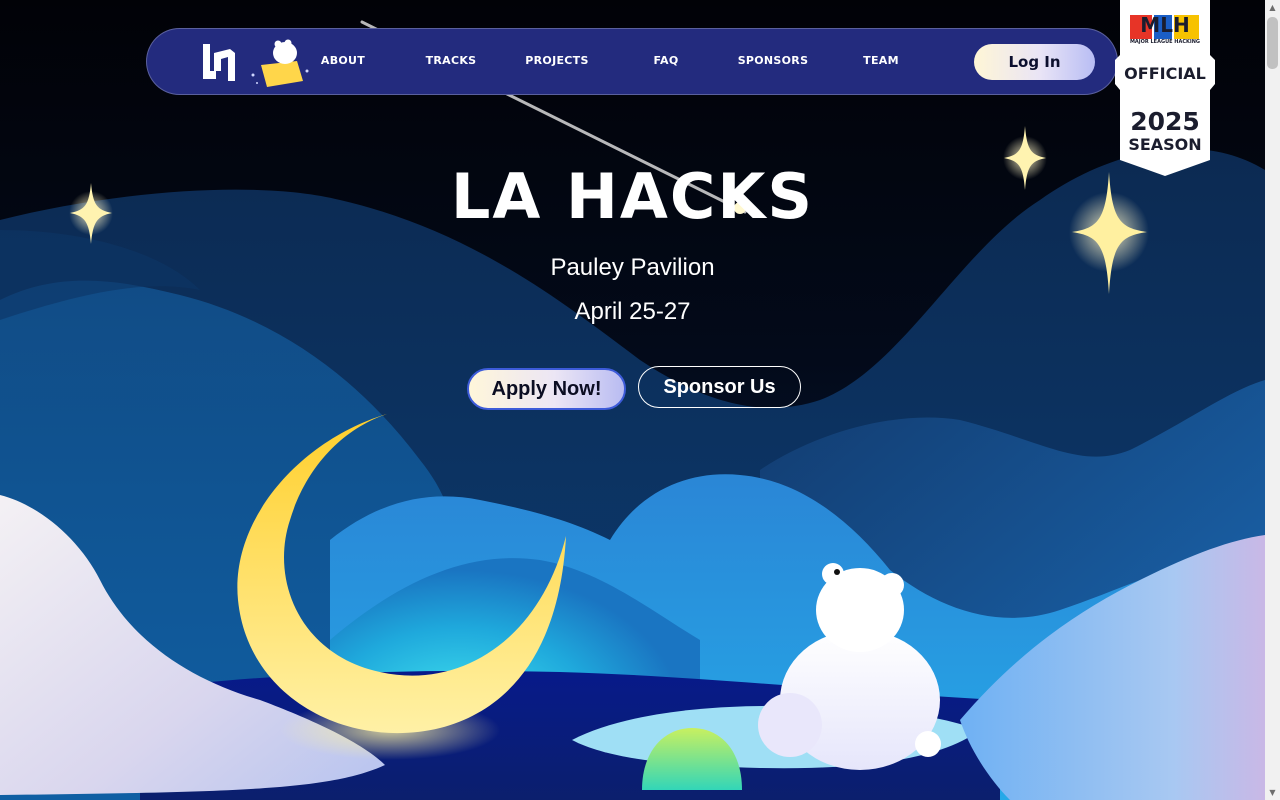  Describe the element at coordinates (1272, 43) in the screenshot. I see `scroll-thumb` at that location.